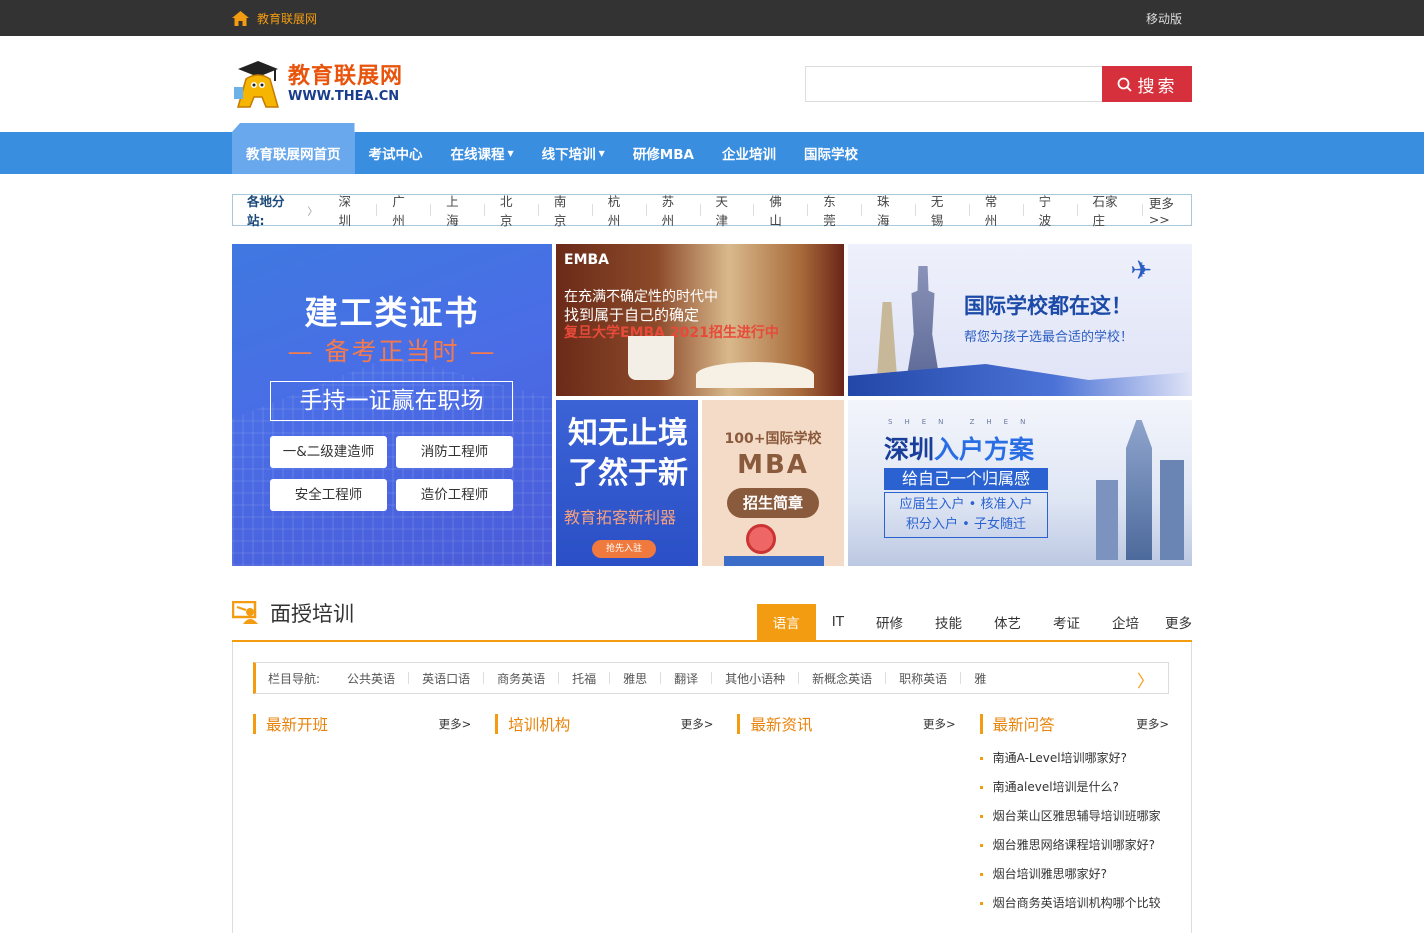 The height and width of the screenshot is (933, 1424). I want to click on column-nav-item: 翻译, so click(686, 678).